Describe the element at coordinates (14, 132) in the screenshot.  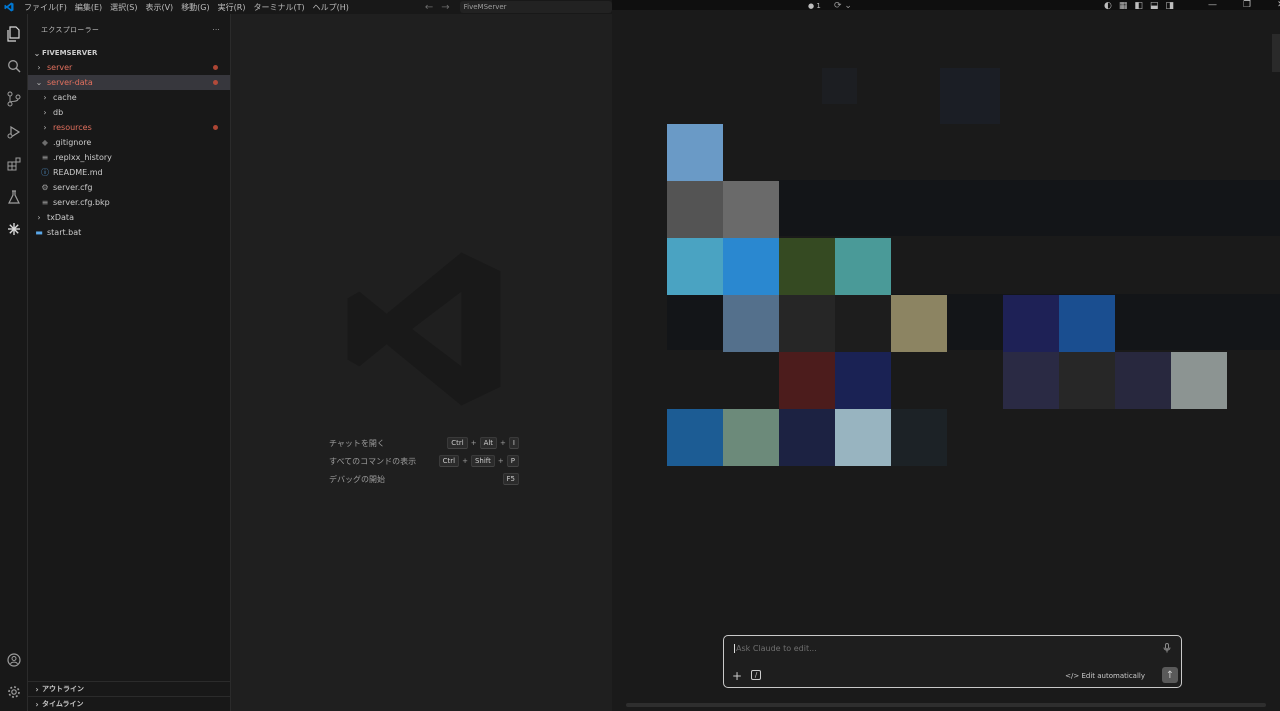
I see `run-debug-icon` at that location.